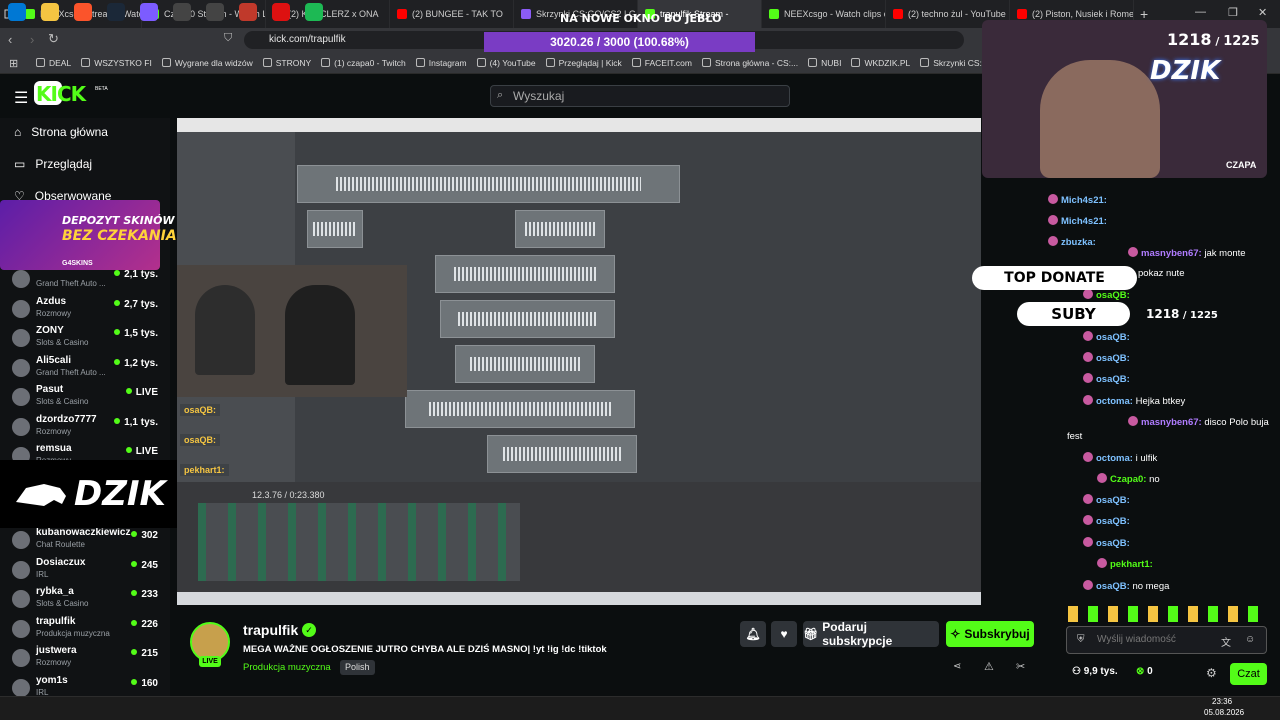 This screenshot has width=1280, height=720. Describe the element at coordinates (1250, 639) in the screenshot. I see `emoji-icon: ☺` at that location.